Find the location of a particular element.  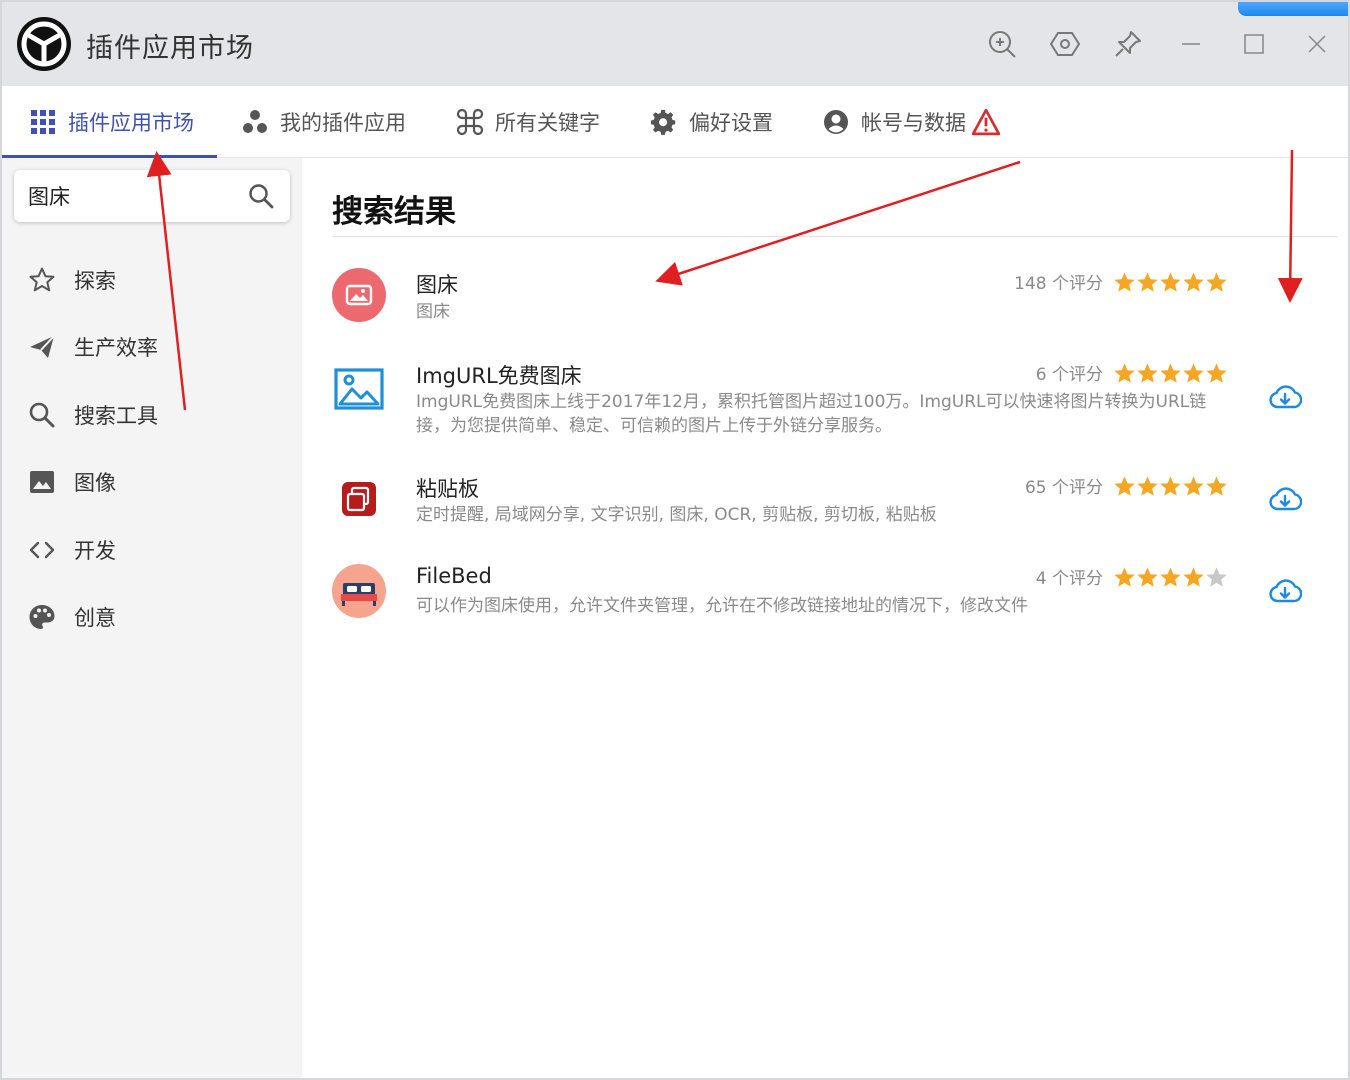

tab-label: 所有关键字 is located at coordinates (547, 123).